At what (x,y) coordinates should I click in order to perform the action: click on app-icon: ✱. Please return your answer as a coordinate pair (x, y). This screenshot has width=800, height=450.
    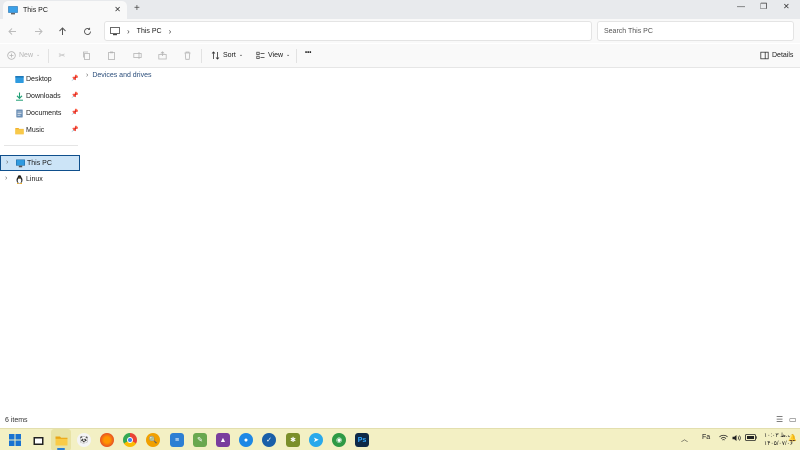
    Looking at the image, I should click on (293, 440).